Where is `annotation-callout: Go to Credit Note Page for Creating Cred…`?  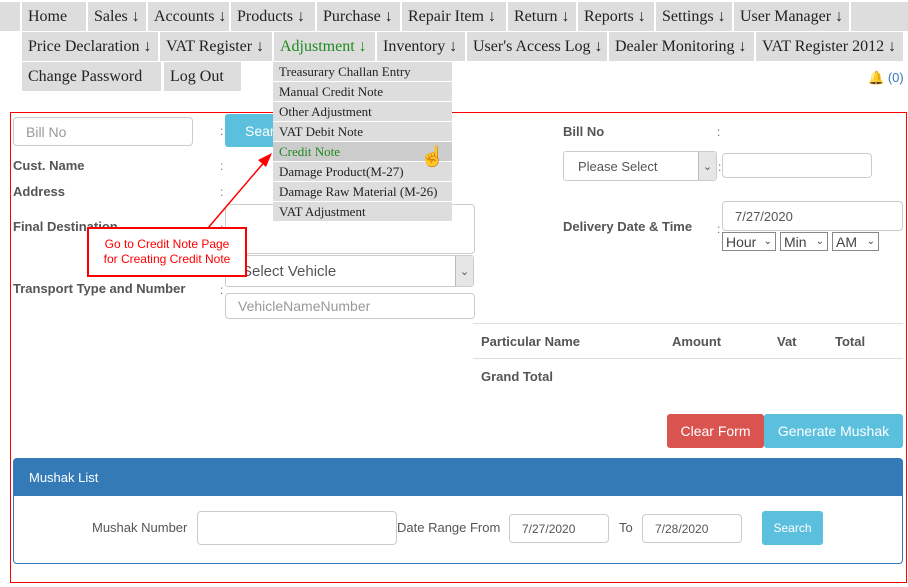 annotation-callout: Go to Credit Note Page for Creating Cred… is located at coordinates (167, 252).